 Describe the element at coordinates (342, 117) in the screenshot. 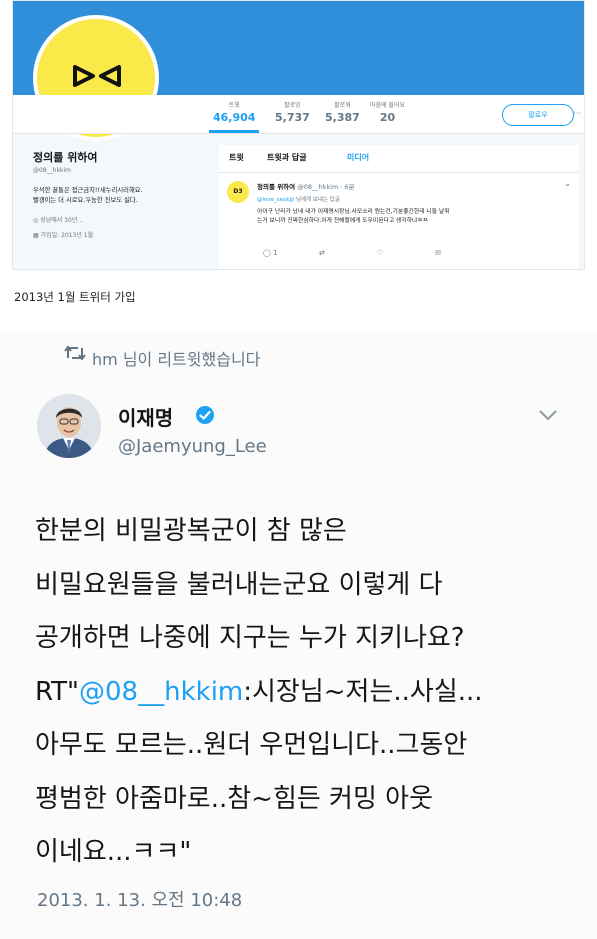

I see `stat-value: 5,387` at that location.